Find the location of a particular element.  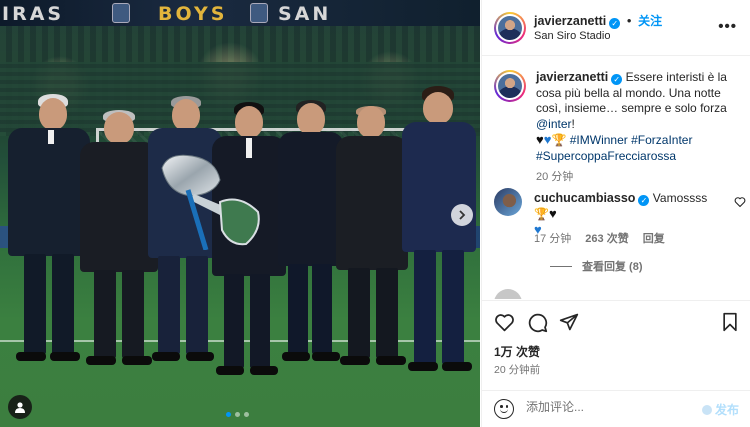

comment-button is located at coordinates (537, 322).